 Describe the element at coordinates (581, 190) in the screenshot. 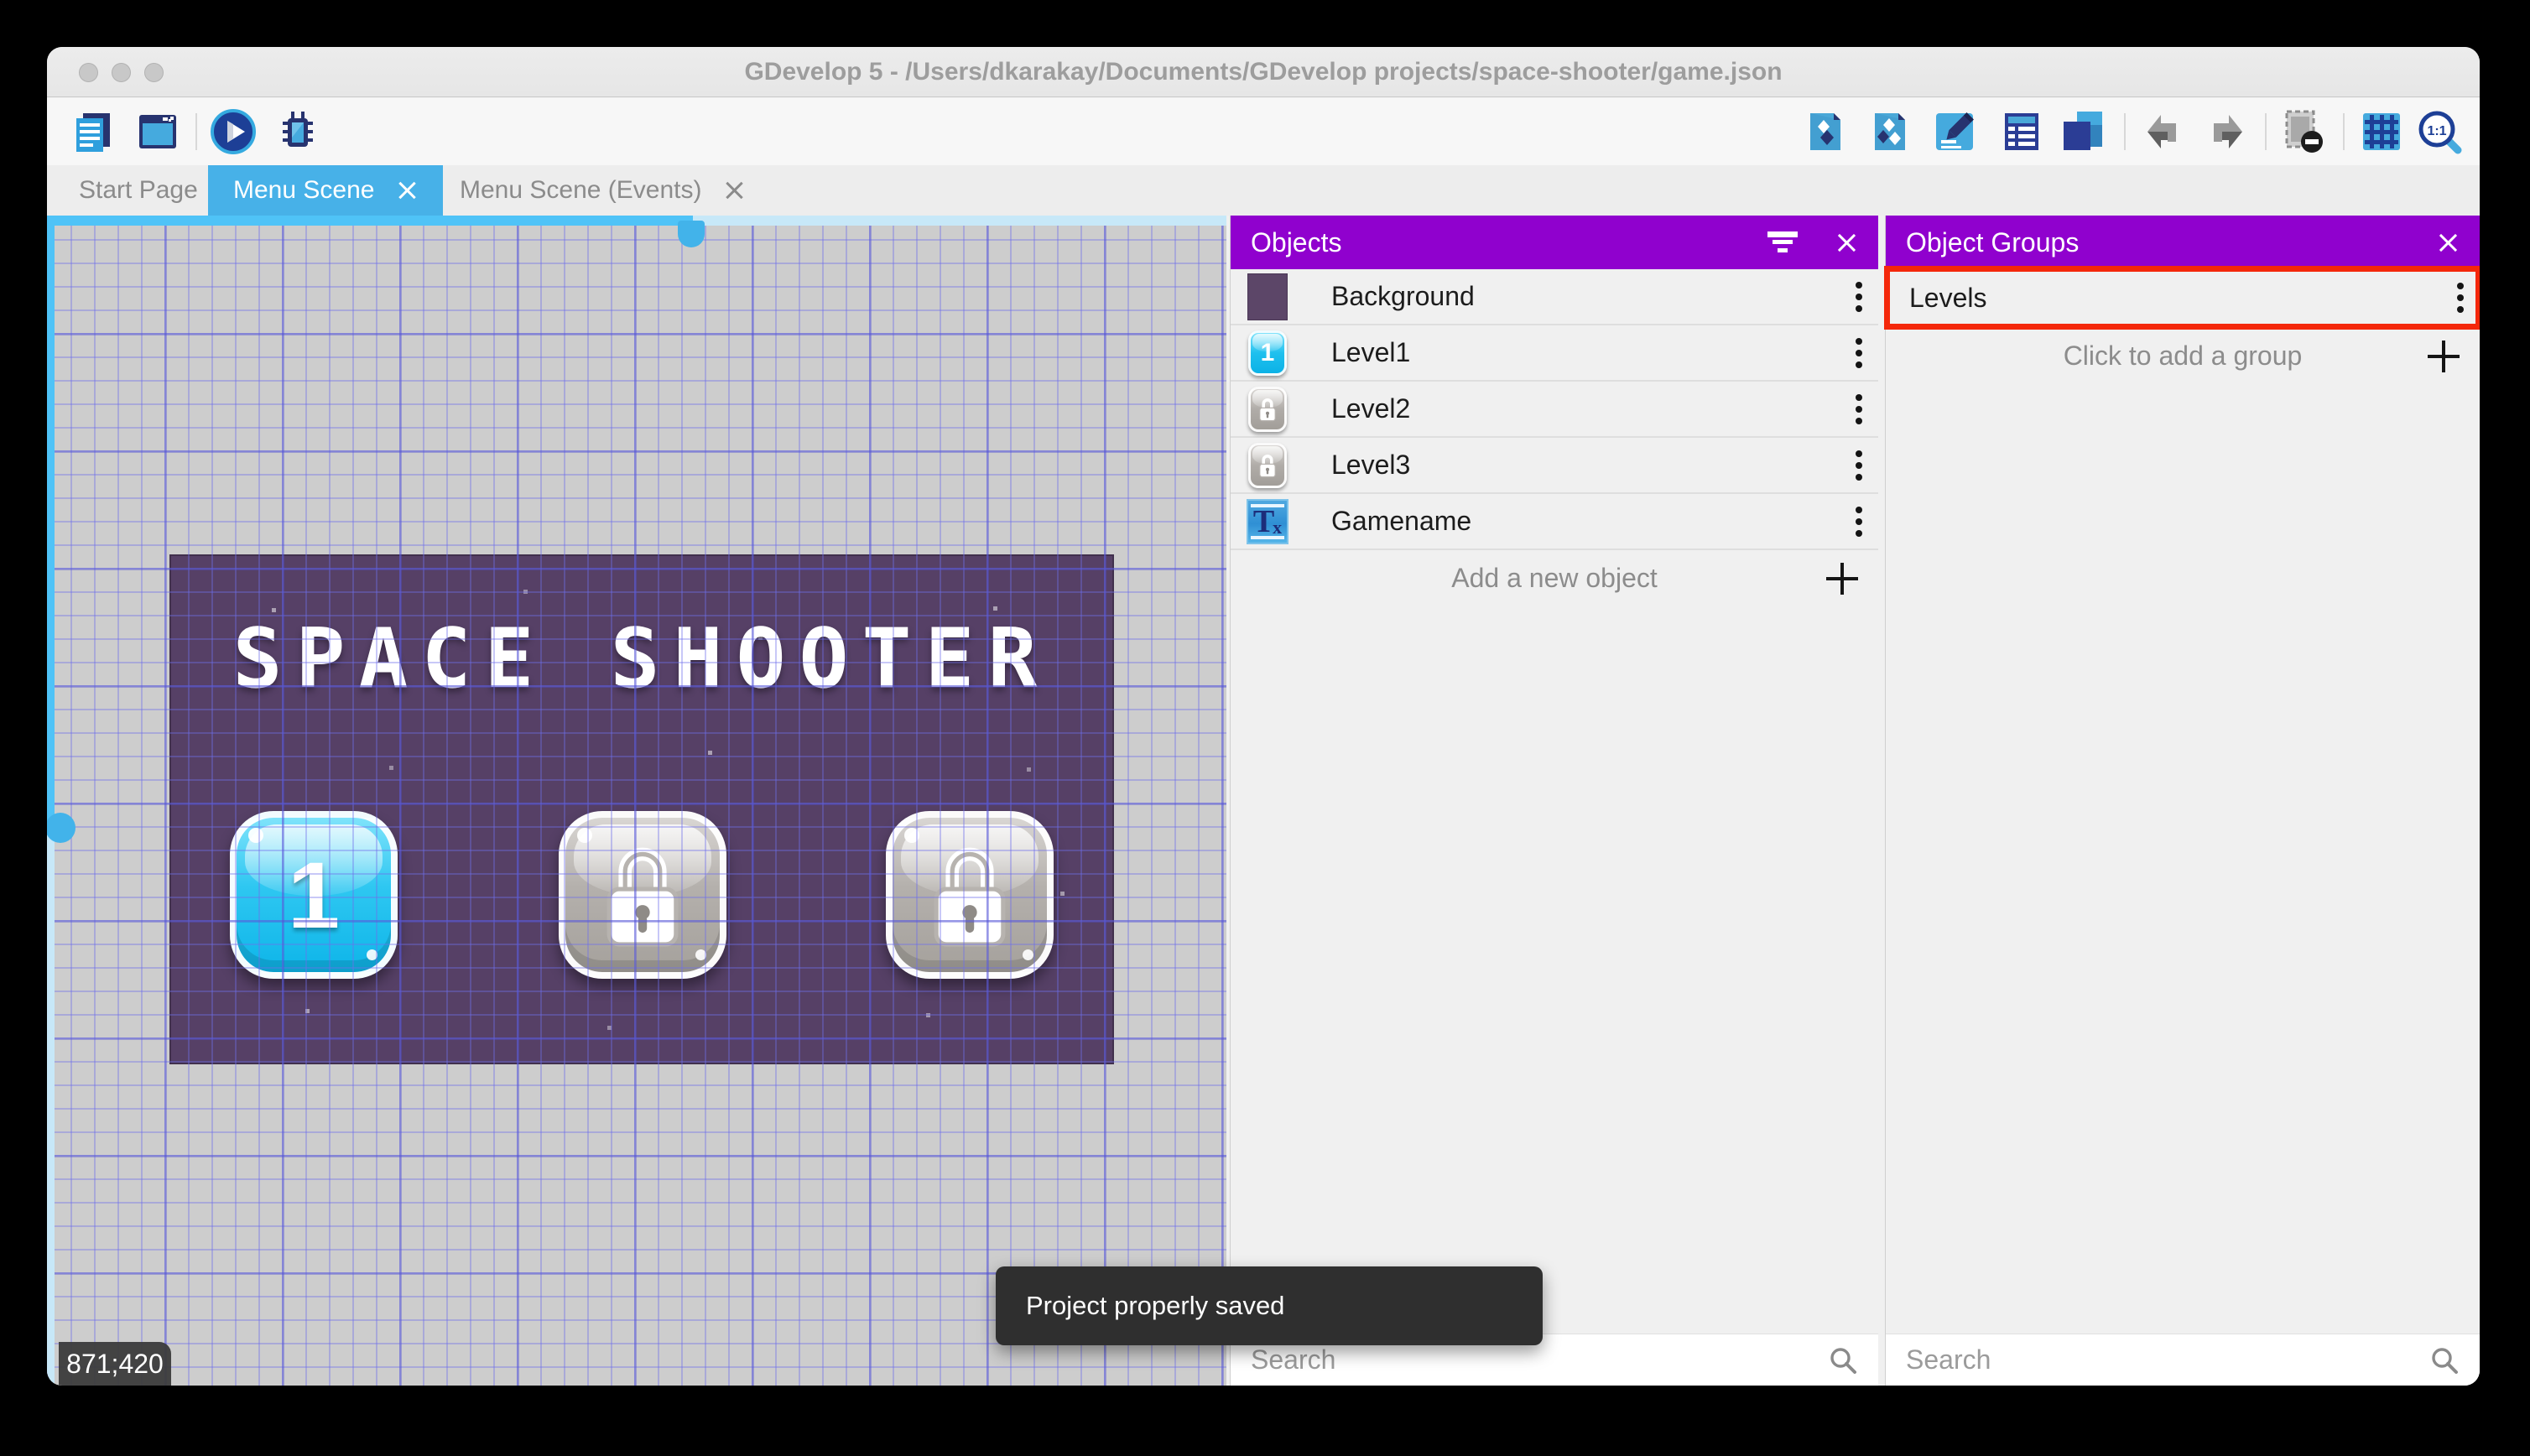

I see `tab-label: Menu Scene (Events)` at that location.